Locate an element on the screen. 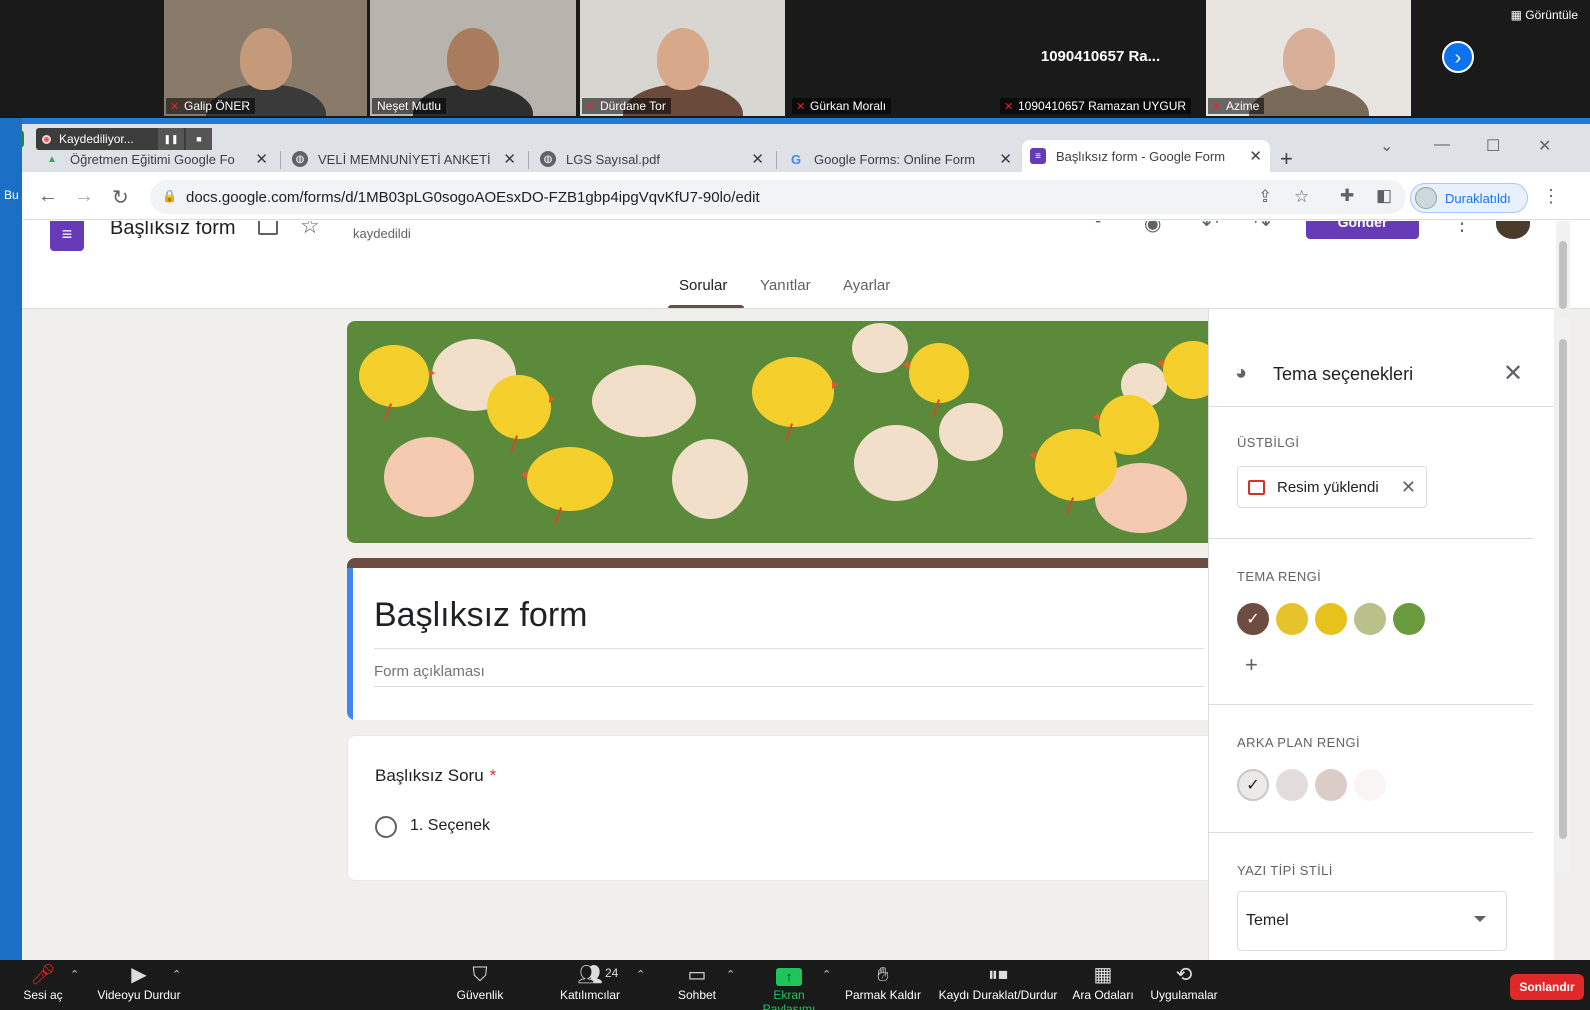 Image resolution: width=1590 pixels, height=1010 pixels. raise-hand-button: ✋︎ Parmak Kaldır is located at coordinates (883, 985).